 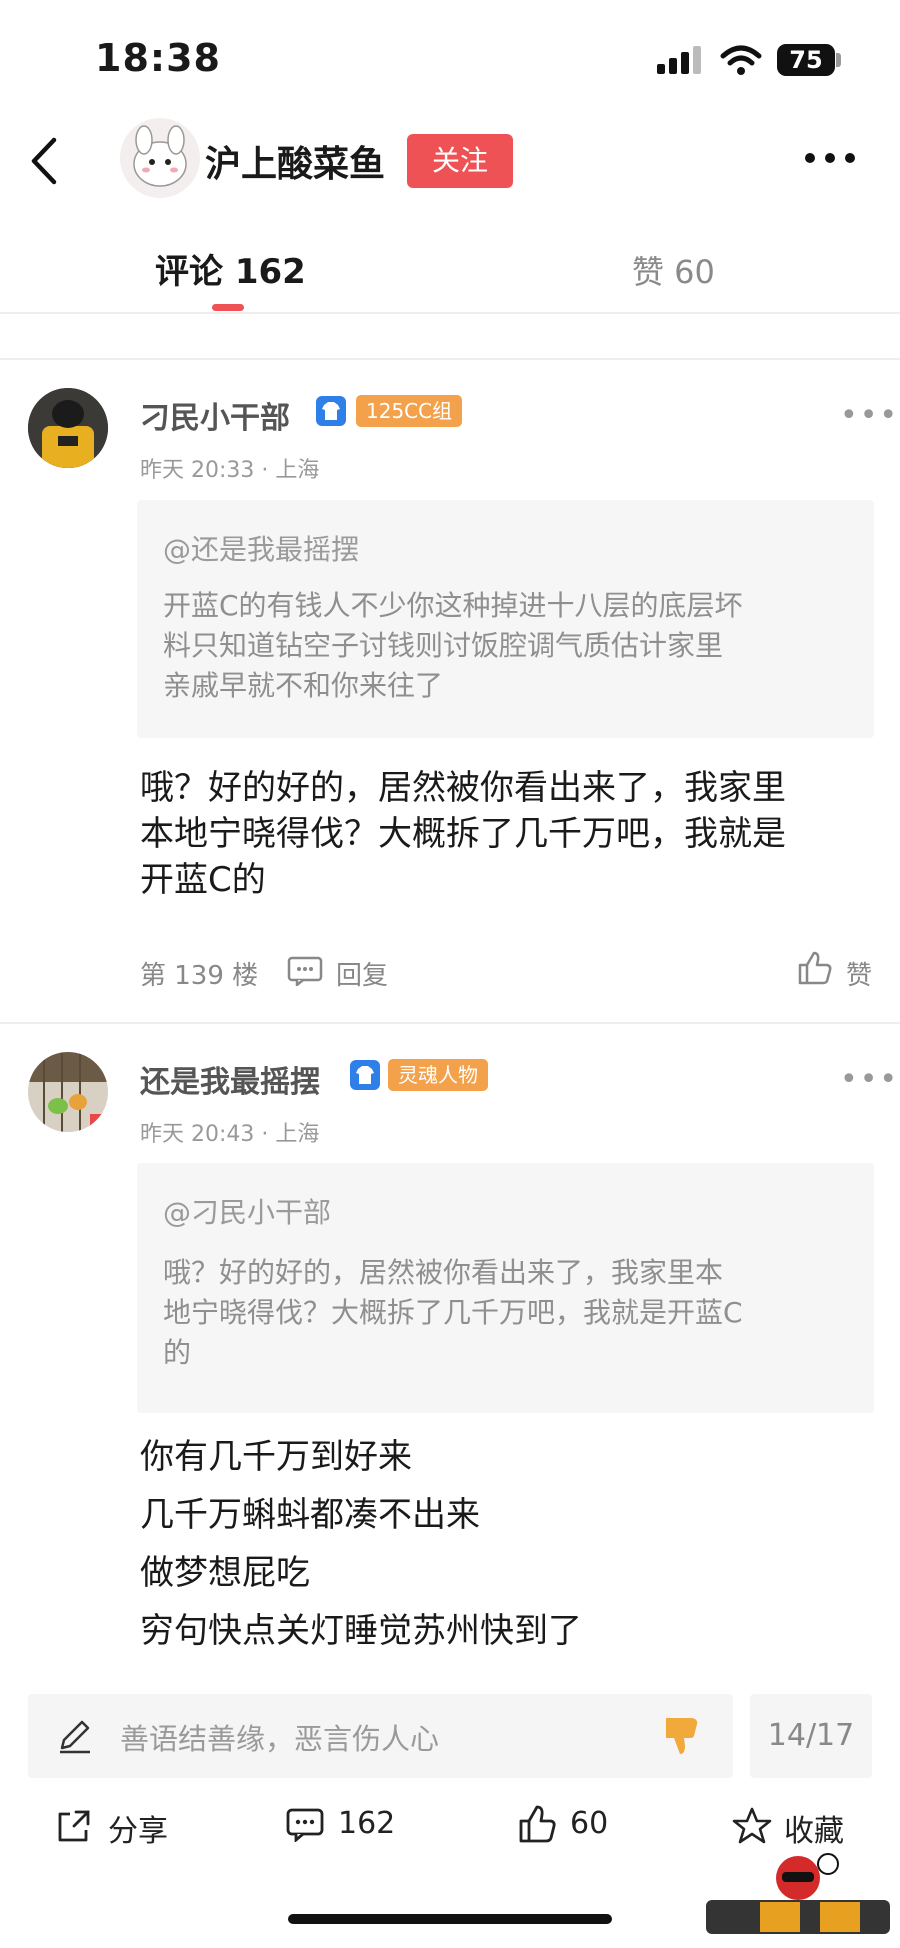 I want to click on tab-indicator, so click(x=228, y=307).